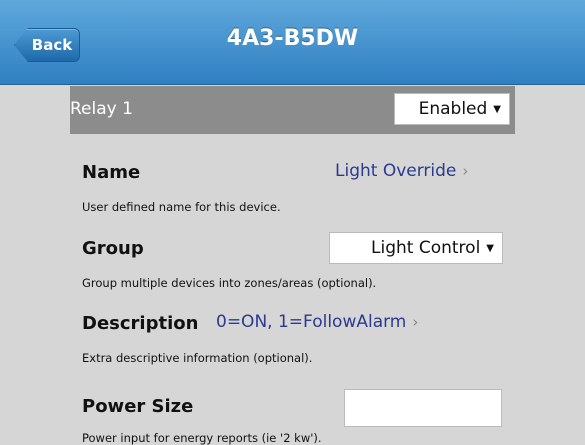 The image size is (585, 445). I want to click on description-title: Description, so click(140, 323).